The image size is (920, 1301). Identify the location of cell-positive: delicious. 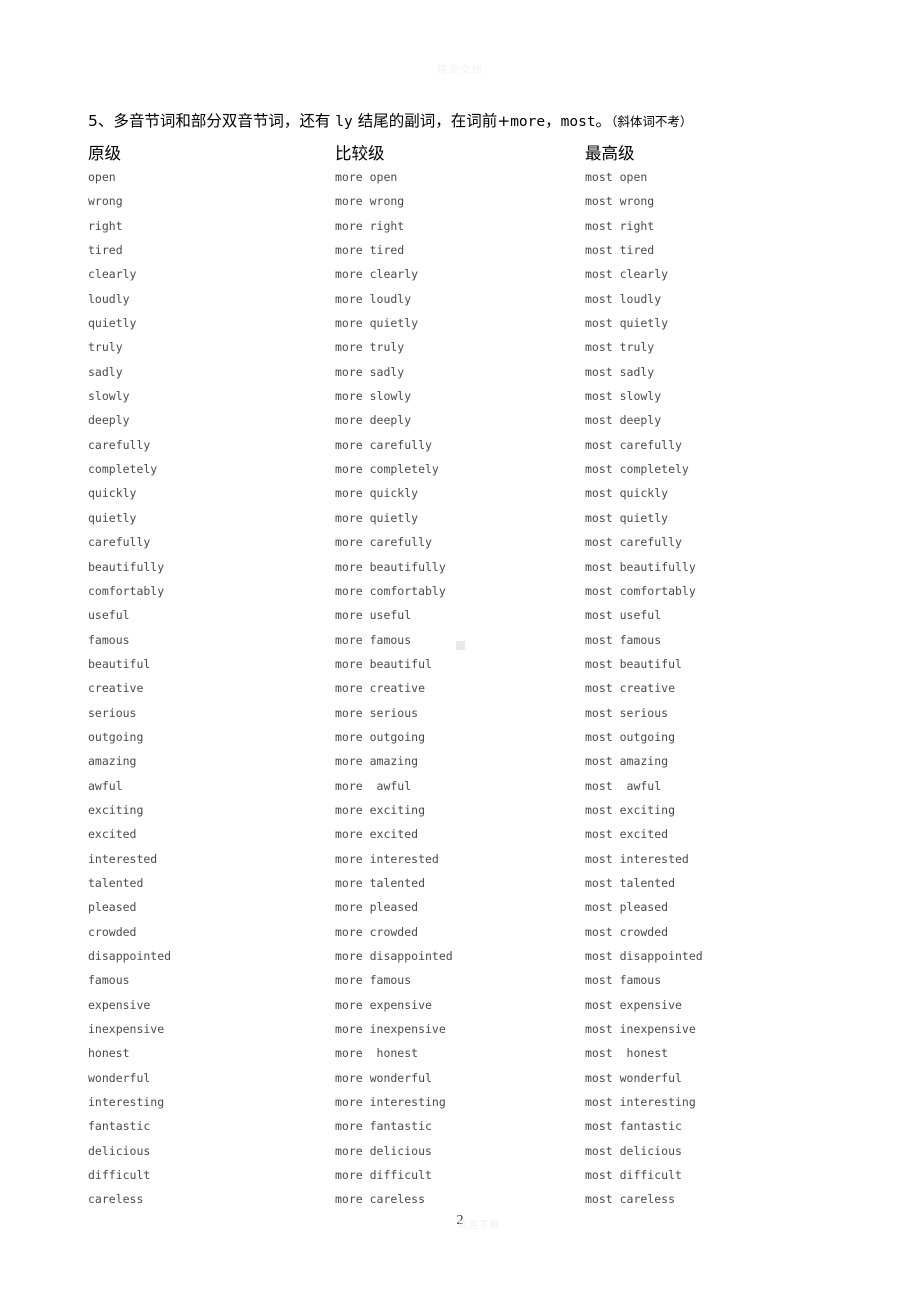
(119, 1150).